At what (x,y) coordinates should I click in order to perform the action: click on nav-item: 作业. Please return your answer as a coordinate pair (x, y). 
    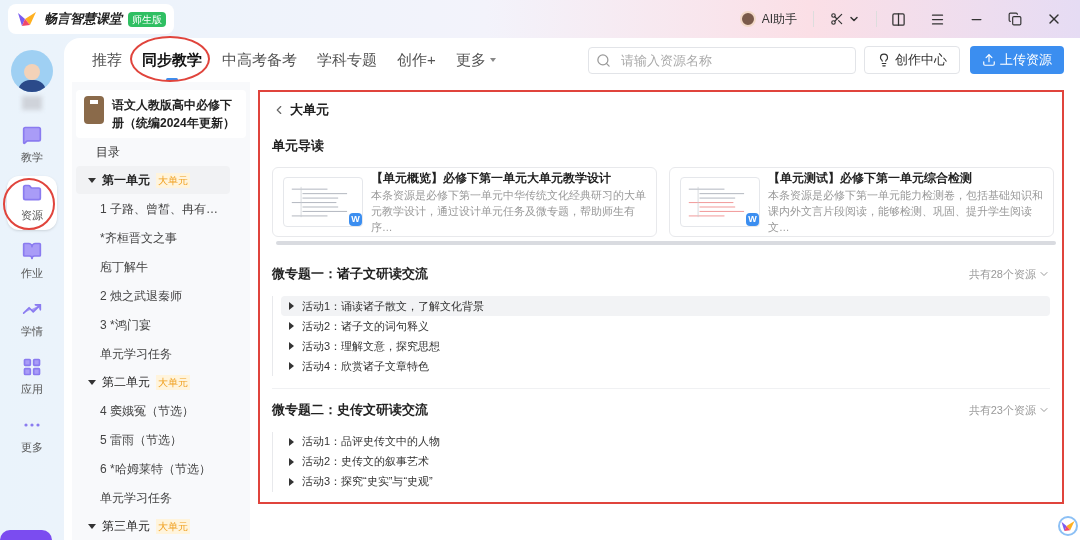
    Looking at the image, I should click on (32, 261).